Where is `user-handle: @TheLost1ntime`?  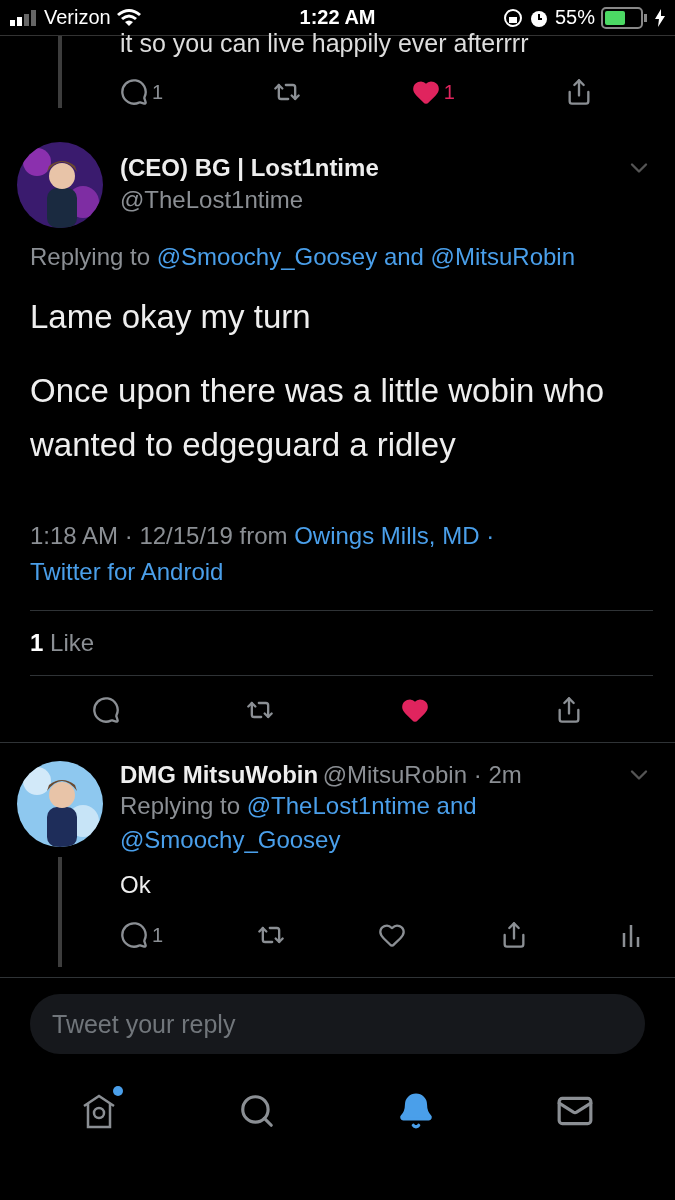
user-handle: @TheLost1ntime is located at coordinates (212, 200).